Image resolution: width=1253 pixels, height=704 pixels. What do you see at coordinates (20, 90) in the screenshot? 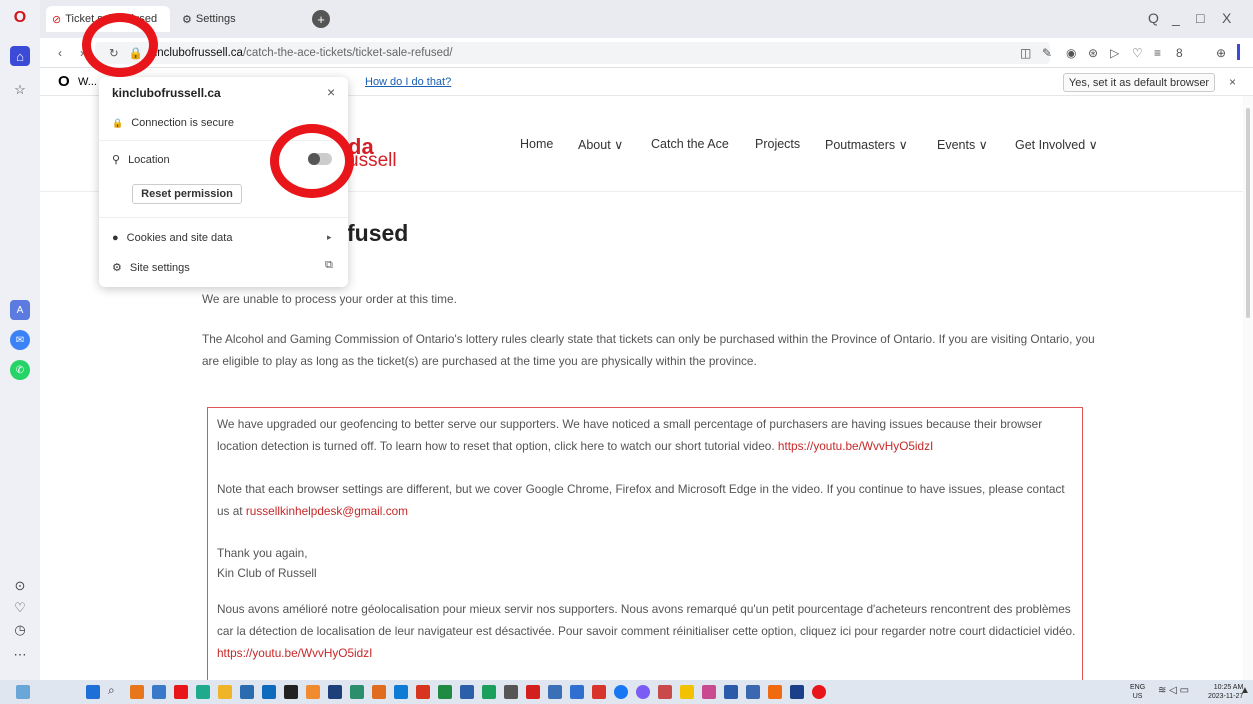
I see `bookmarks-star-icon: ☆` at bounding box center [20, 90].